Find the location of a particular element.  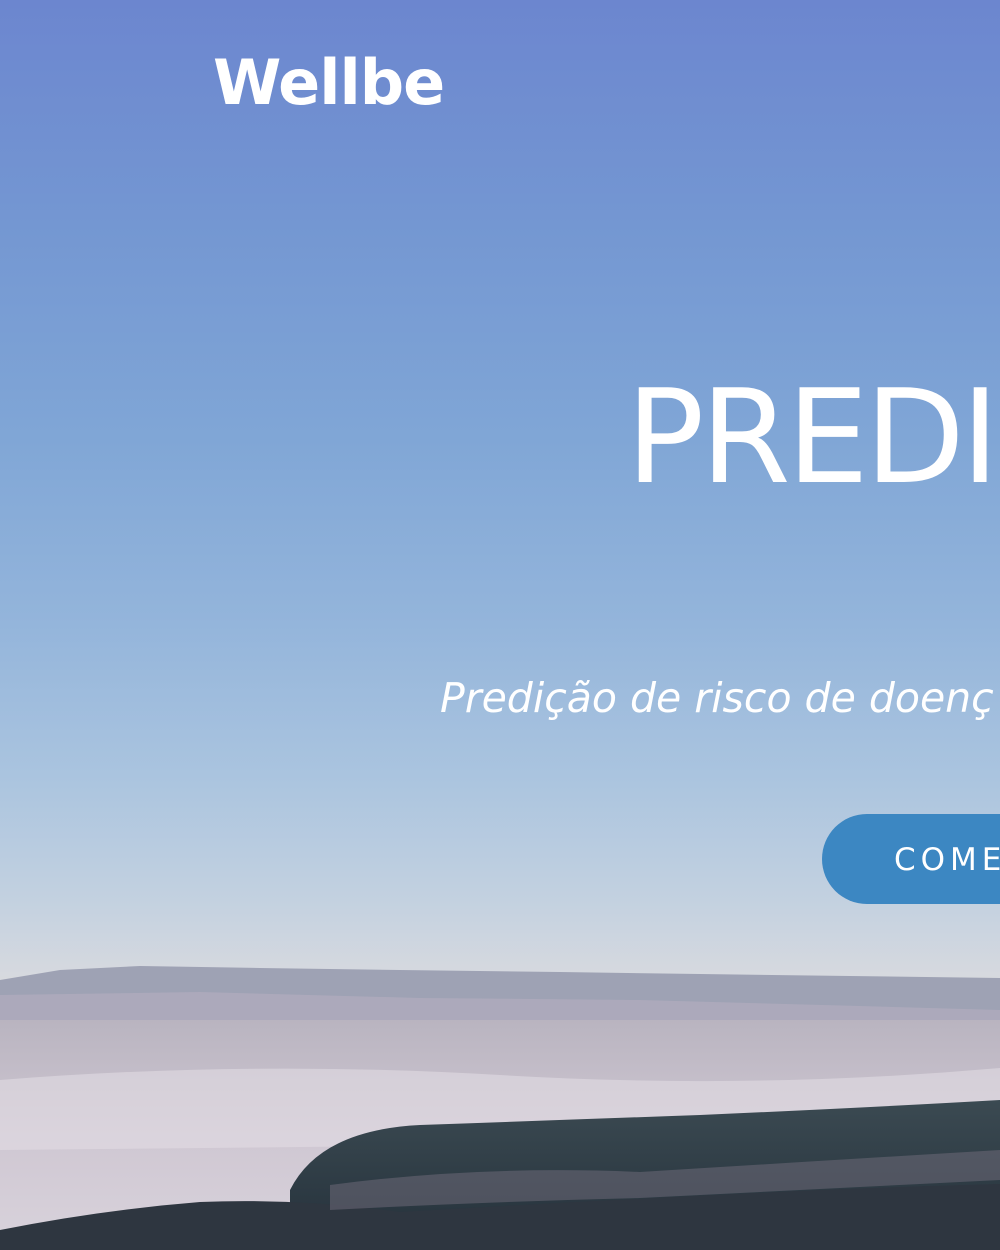

get-started-button: COME is located at coordinates (911, 859).